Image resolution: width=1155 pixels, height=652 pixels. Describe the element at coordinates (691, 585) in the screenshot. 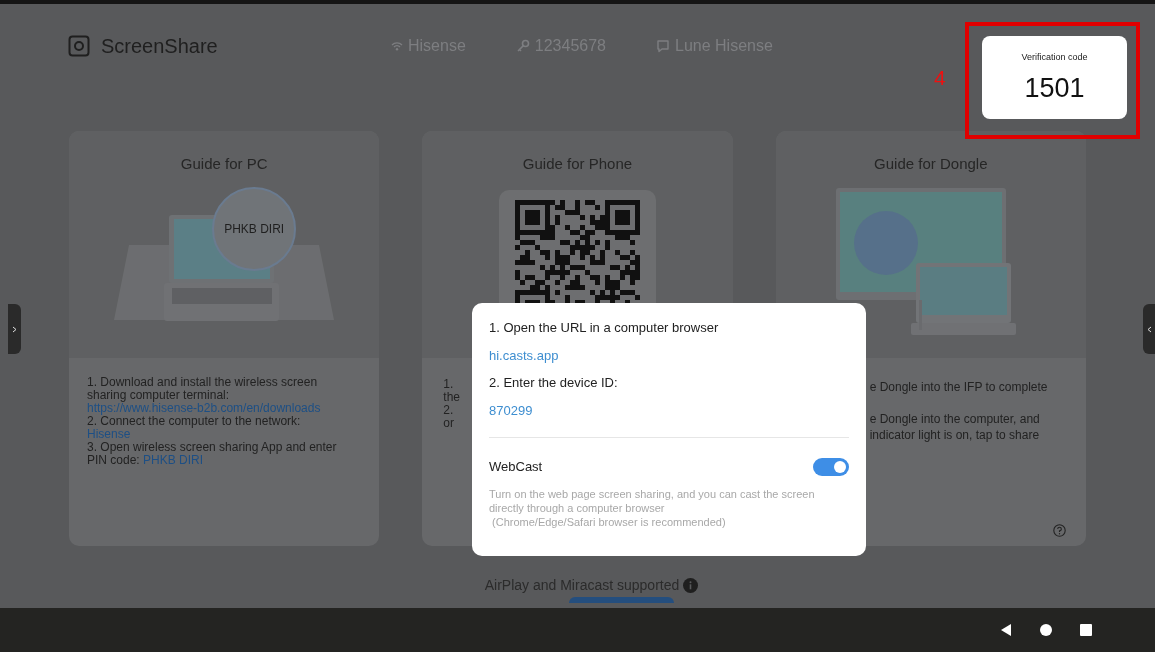

I see `info-icon` at that location.